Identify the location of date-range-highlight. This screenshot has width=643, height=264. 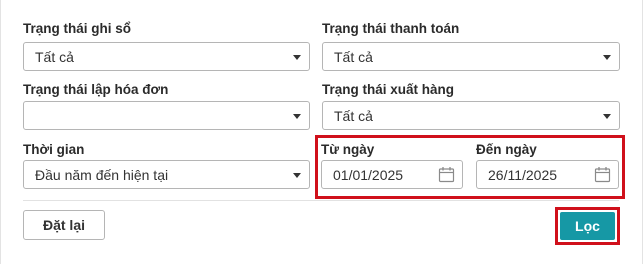
(470, 167).